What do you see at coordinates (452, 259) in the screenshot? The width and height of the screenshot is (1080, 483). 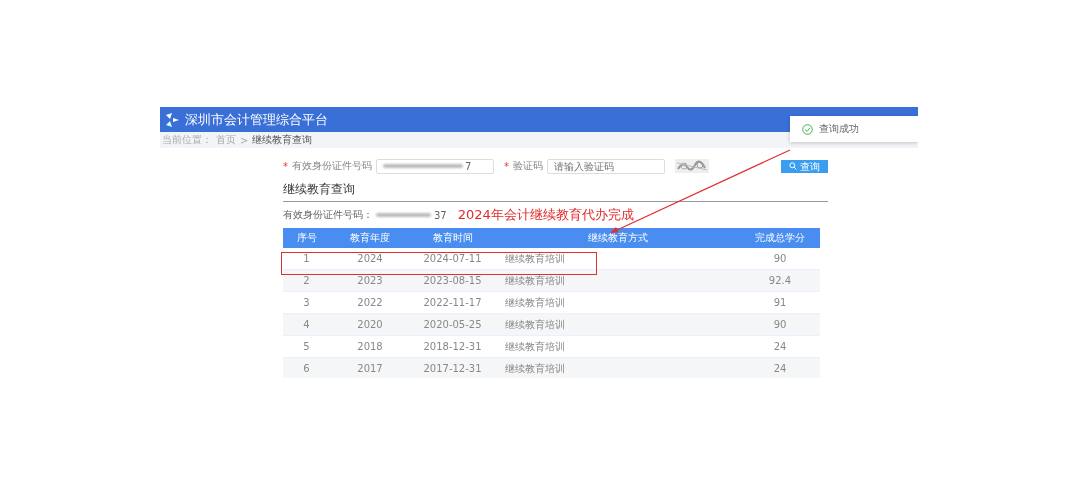 I see `table-cell: 2024-07-11` at bounding box center [452, 259].